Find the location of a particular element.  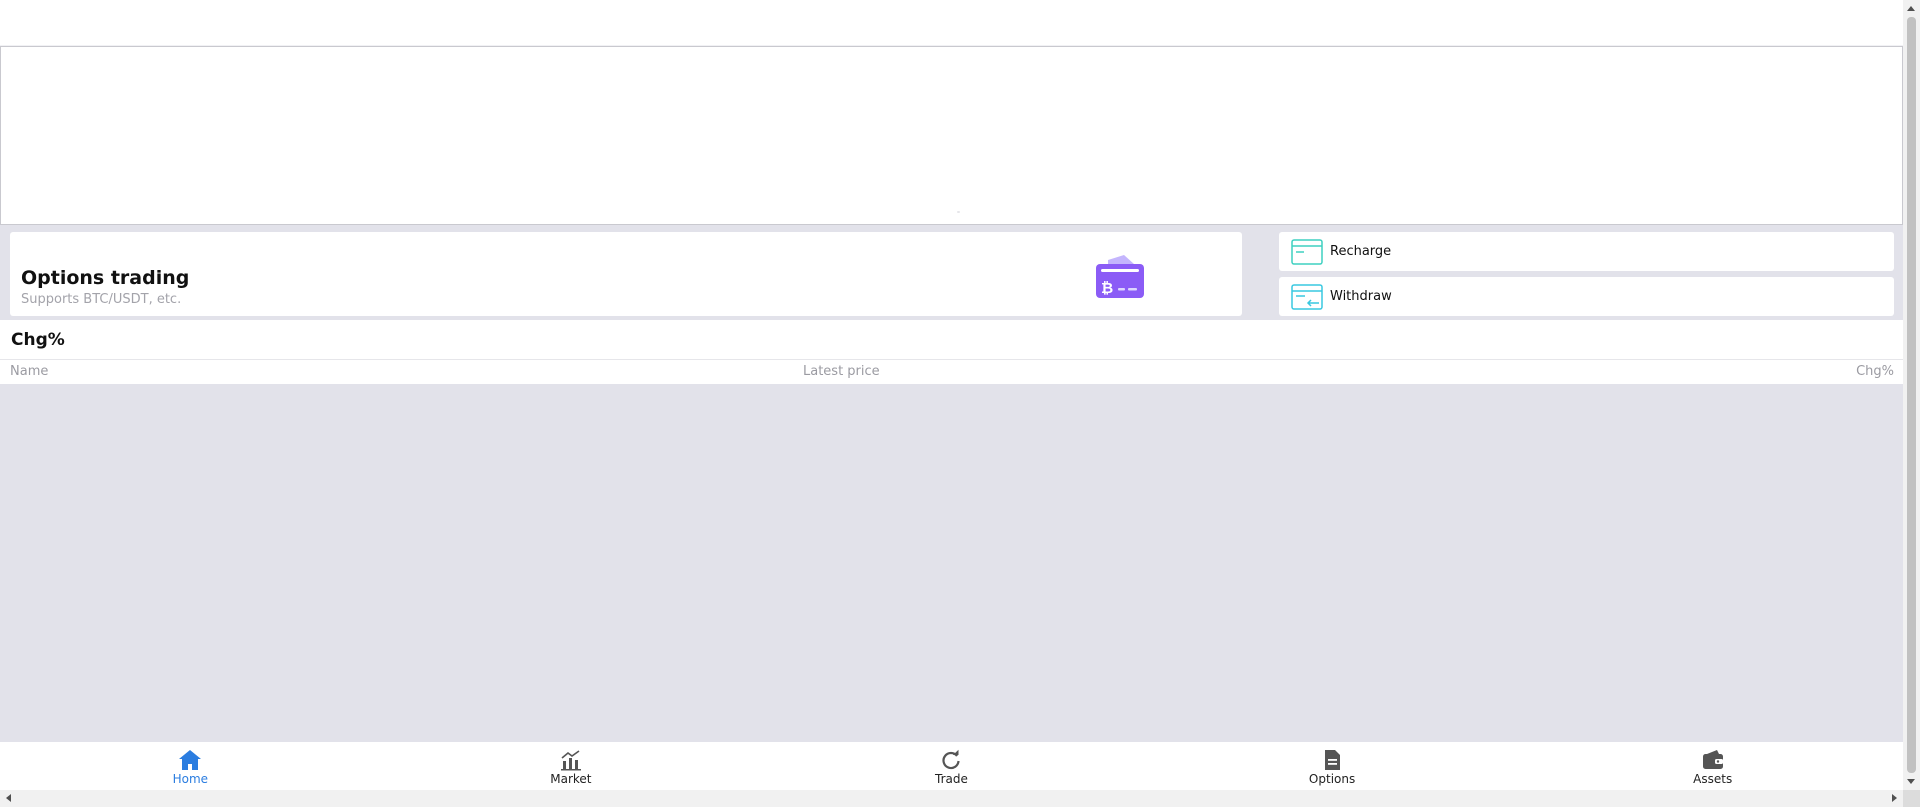

vertical-scrollbar is located at coordinates (1911, 395).